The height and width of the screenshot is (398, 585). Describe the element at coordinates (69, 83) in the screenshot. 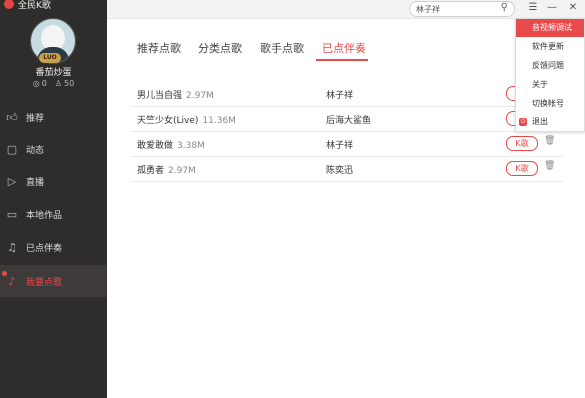

I see `stat-fans-value: 50` at that location.